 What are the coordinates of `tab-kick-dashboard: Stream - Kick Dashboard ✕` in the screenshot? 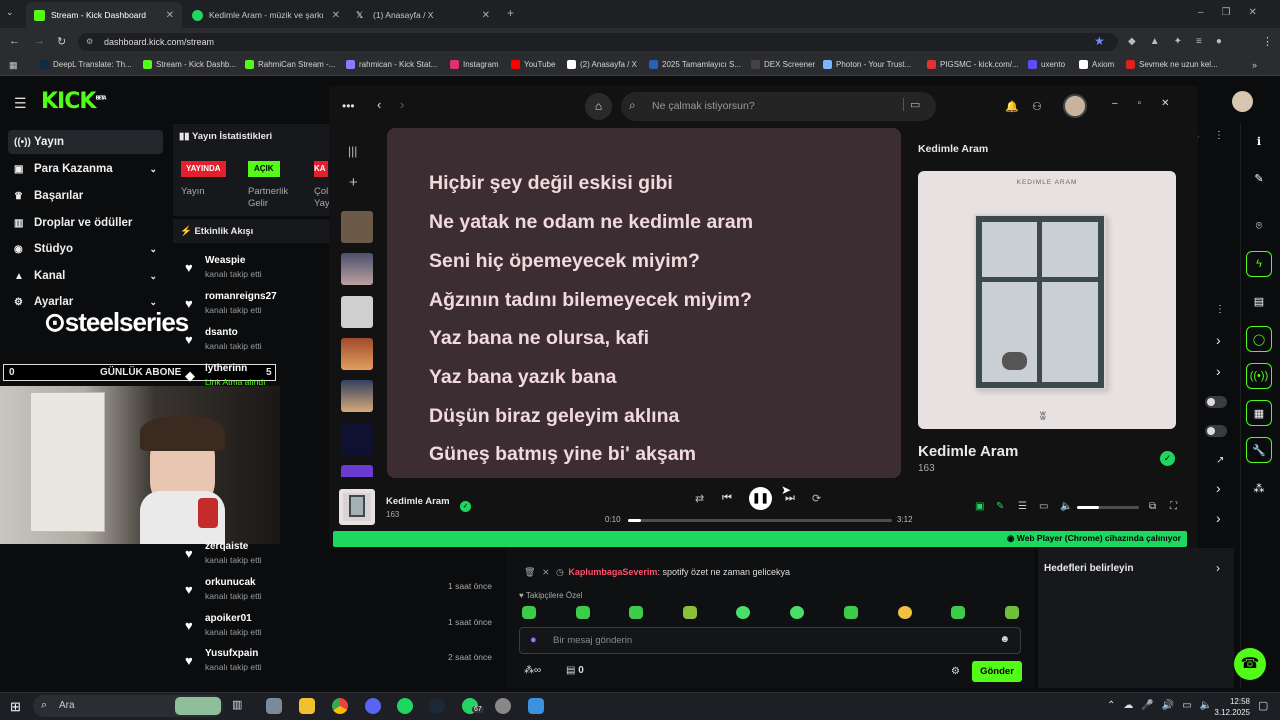 It's located at (104, 15).